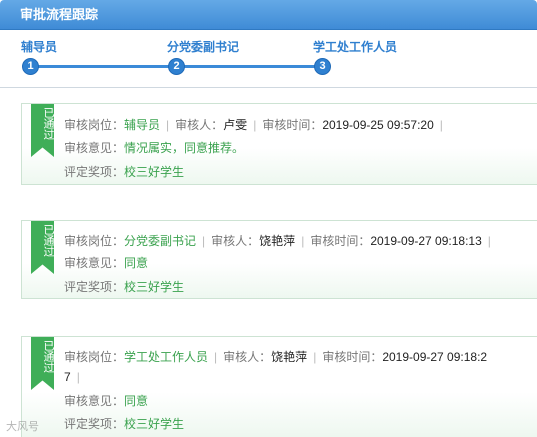 The image size is (537, 437). Describe the element at coordinates (160, 241) in the screenshot. I see `position-value: 分党委副书记` at that location.